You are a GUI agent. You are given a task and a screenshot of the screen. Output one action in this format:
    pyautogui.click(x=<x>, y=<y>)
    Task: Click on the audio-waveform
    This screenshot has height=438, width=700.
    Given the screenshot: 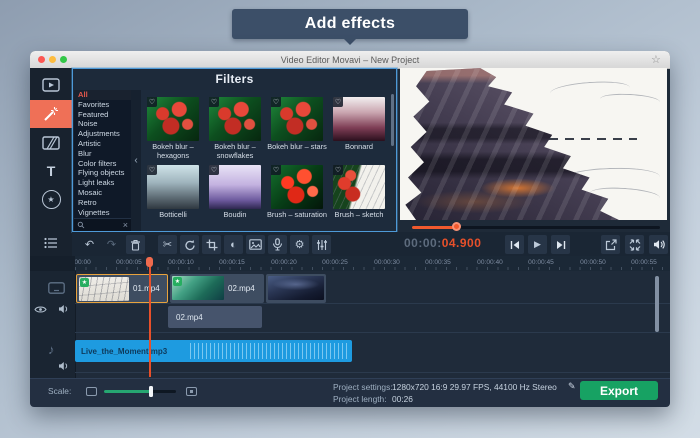 What is the action you would take?
    pyautogui.click(x=269, y=351)
    